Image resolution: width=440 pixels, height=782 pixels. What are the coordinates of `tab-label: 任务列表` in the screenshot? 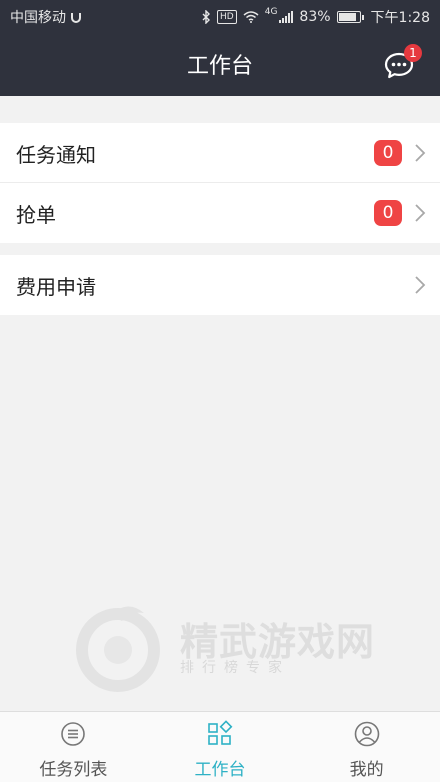 It's located at (73, 770).